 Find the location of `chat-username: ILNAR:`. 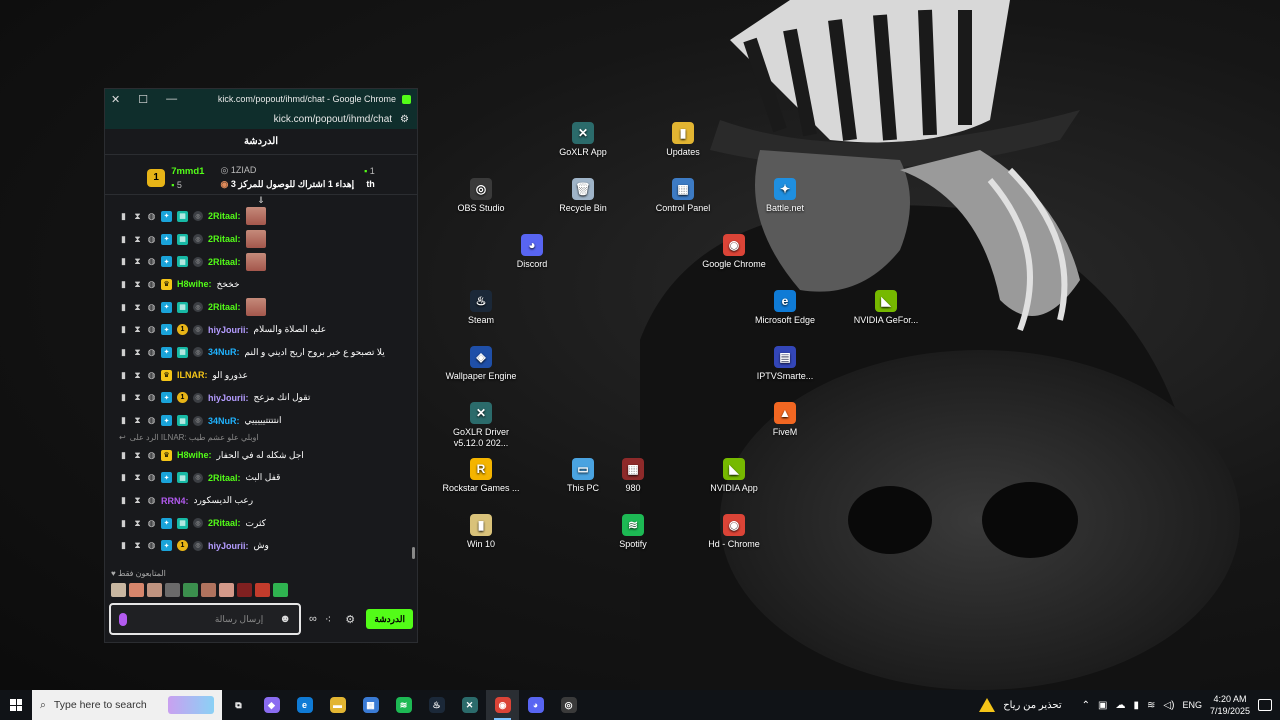

chat-username: ILNAR: is located at coordinates (192, 375).